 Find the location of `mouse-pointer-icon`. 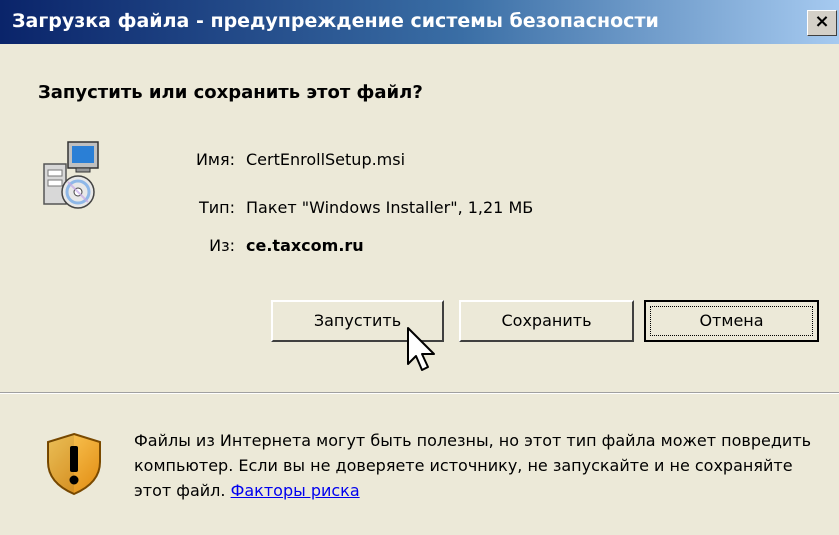

mouse-pointer-icon is located at coordinates (421, 349).